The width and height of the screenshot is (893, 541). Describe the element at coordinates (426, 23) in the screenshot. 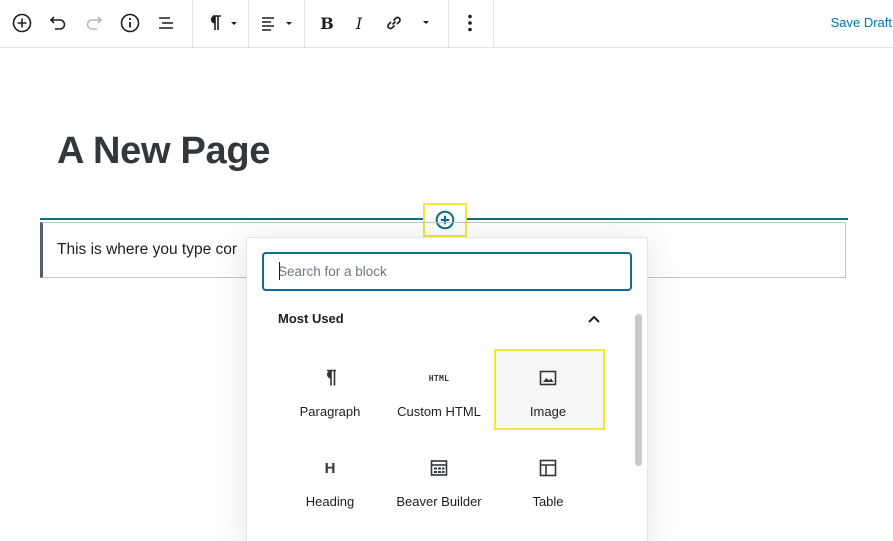

I see `more-formatting-icon` at that location.